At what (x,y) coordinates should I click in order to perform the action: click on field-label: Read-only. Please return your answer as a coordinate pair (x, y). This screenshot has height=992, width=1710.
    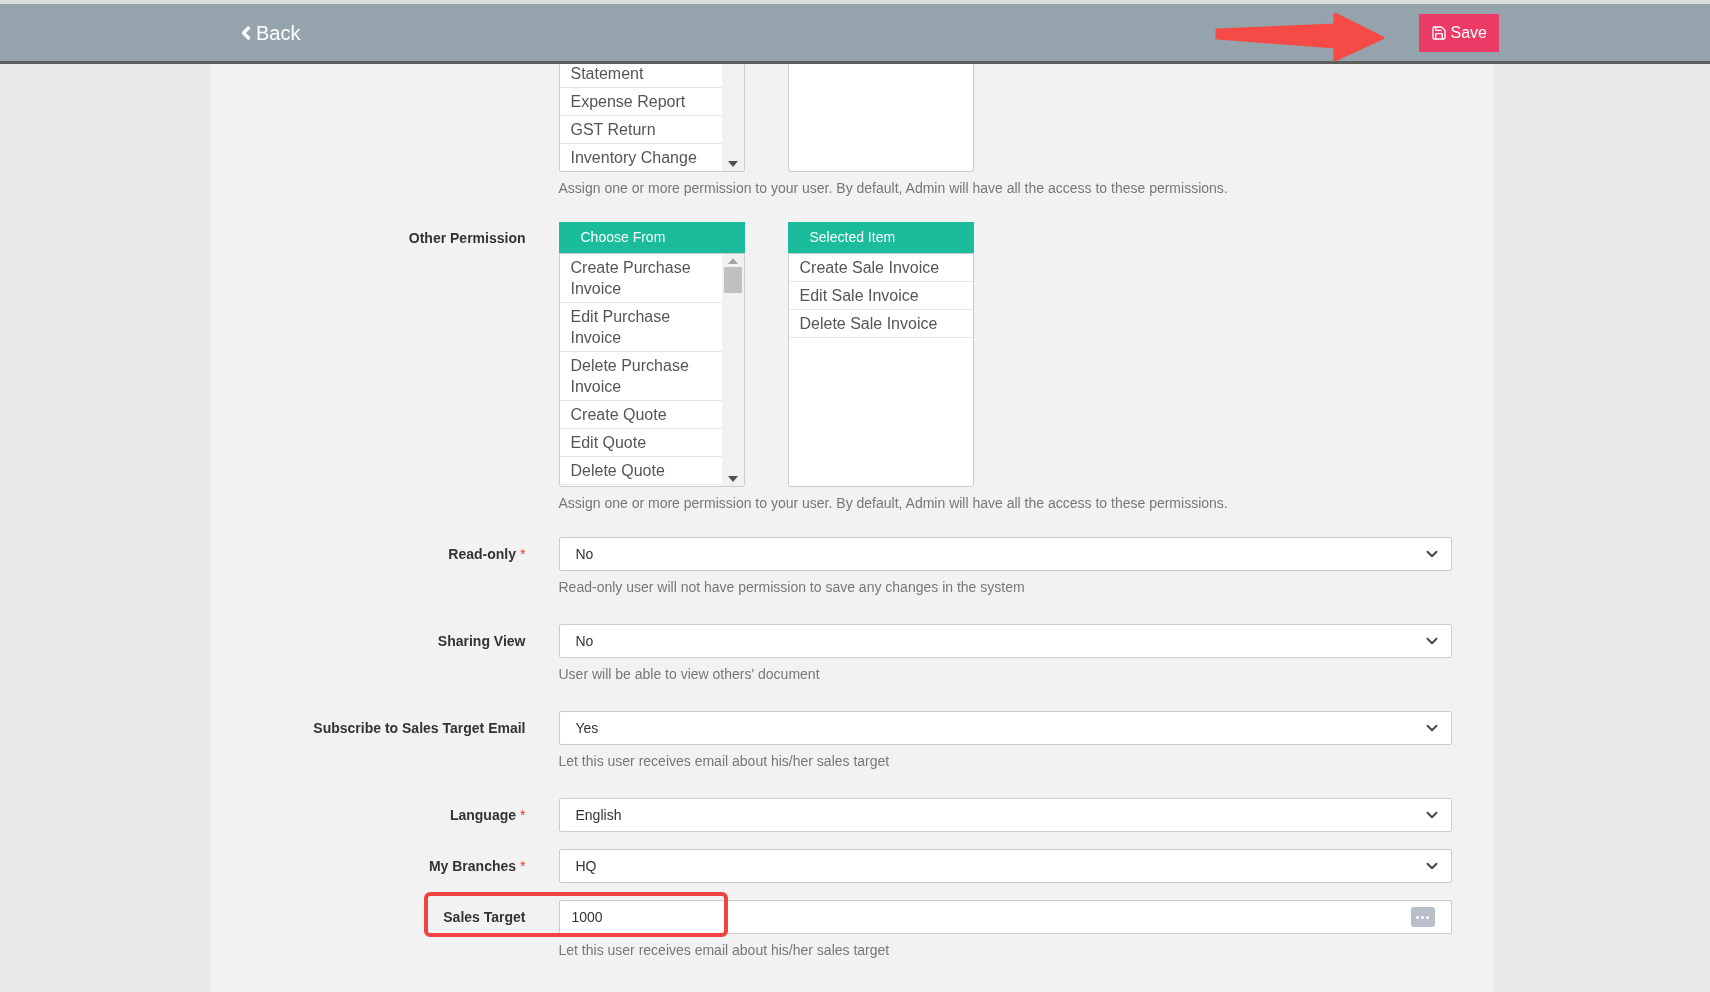
    Looking at the image, I should click on (482, 554).